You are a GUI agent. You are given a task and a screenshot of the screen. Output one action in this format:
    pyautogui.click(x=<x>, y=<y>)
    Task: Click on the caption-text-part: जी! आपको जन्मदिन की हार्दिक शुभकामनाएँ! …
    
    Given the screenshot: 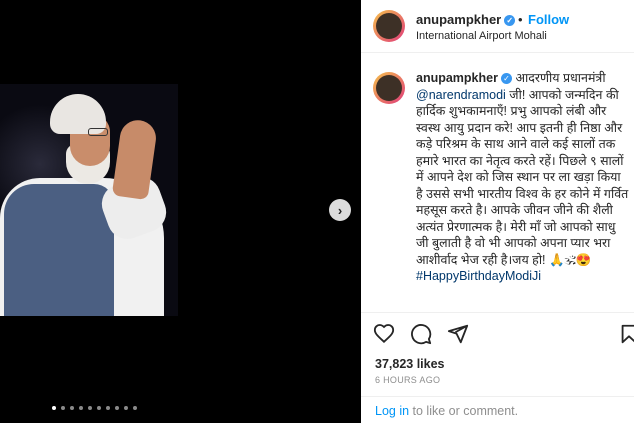 What is the action you would take?
    pyautogui.click(x=522, y=177)
    